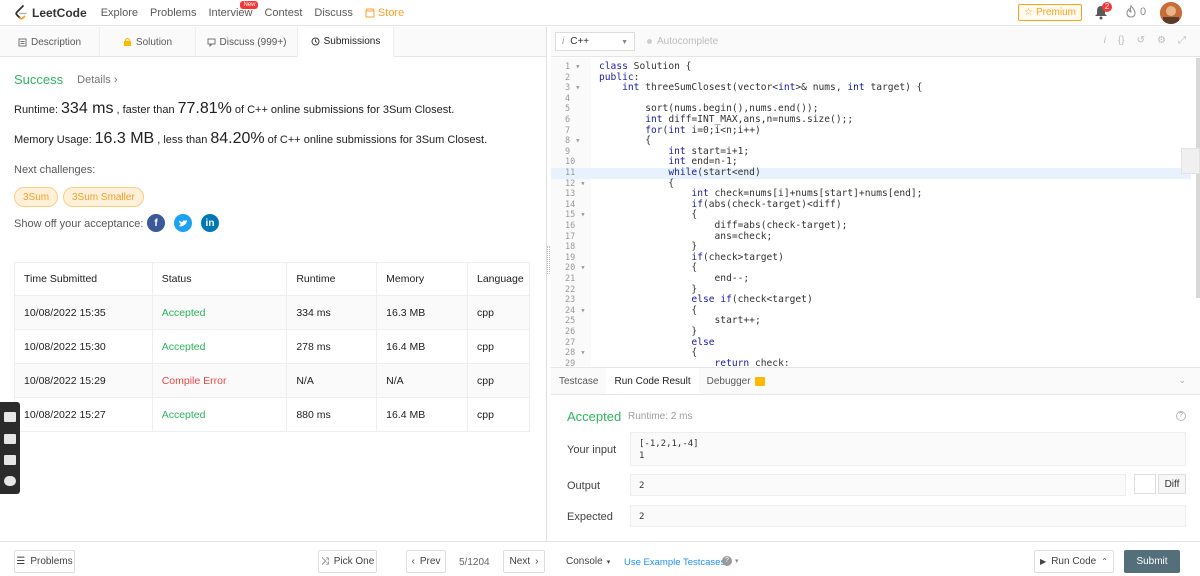 This screenshot has height=576, width=1200. Describe the element at coordinates (233, 9) in the screenshot. I see `nav-interview: Interview New` at that location.